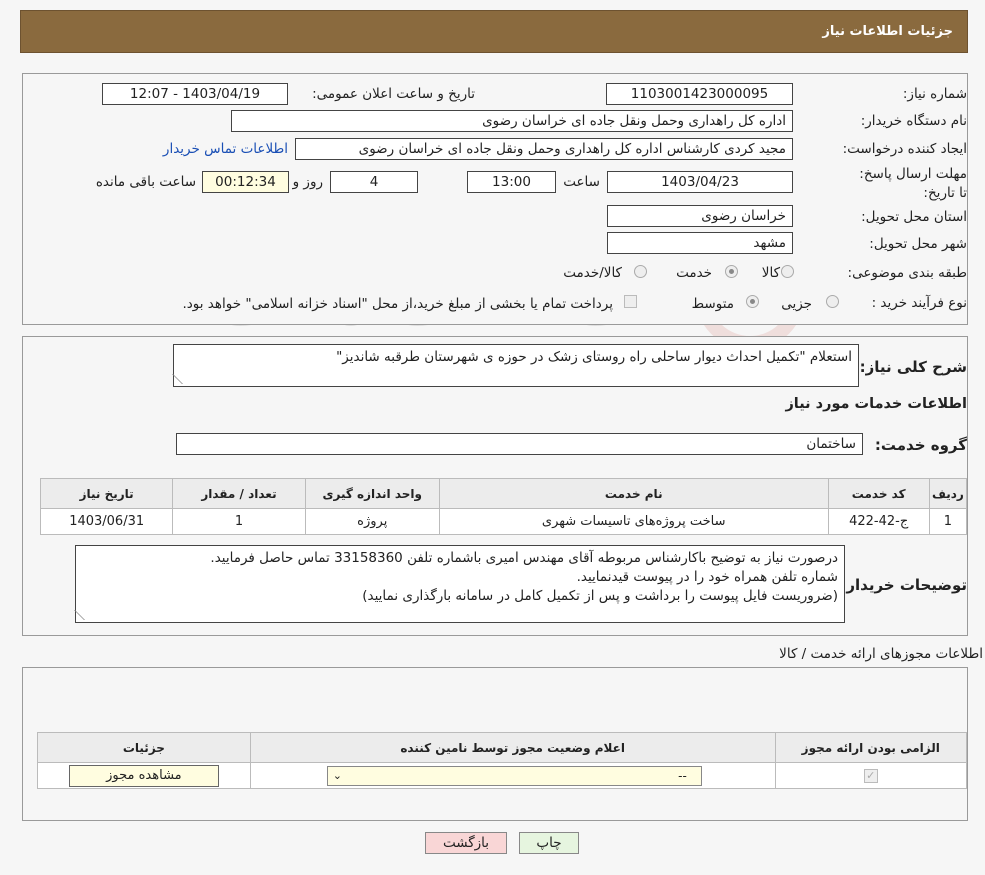  I want to click on table-row: ✓ -- ⌄ مشاهده مجوز, so click(502, 775).